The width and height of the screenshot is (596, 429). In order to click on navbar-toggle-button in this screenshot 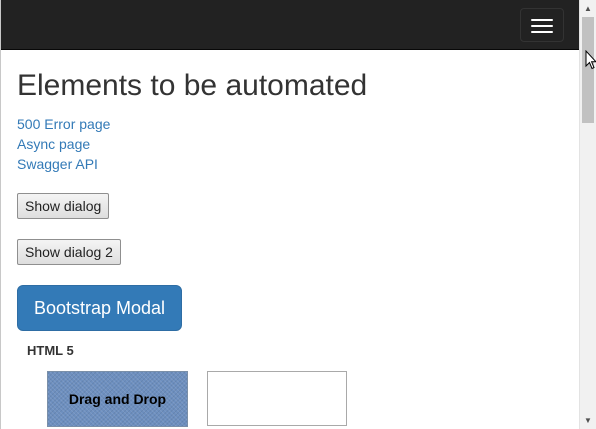, I will do `click(542, 25)`.